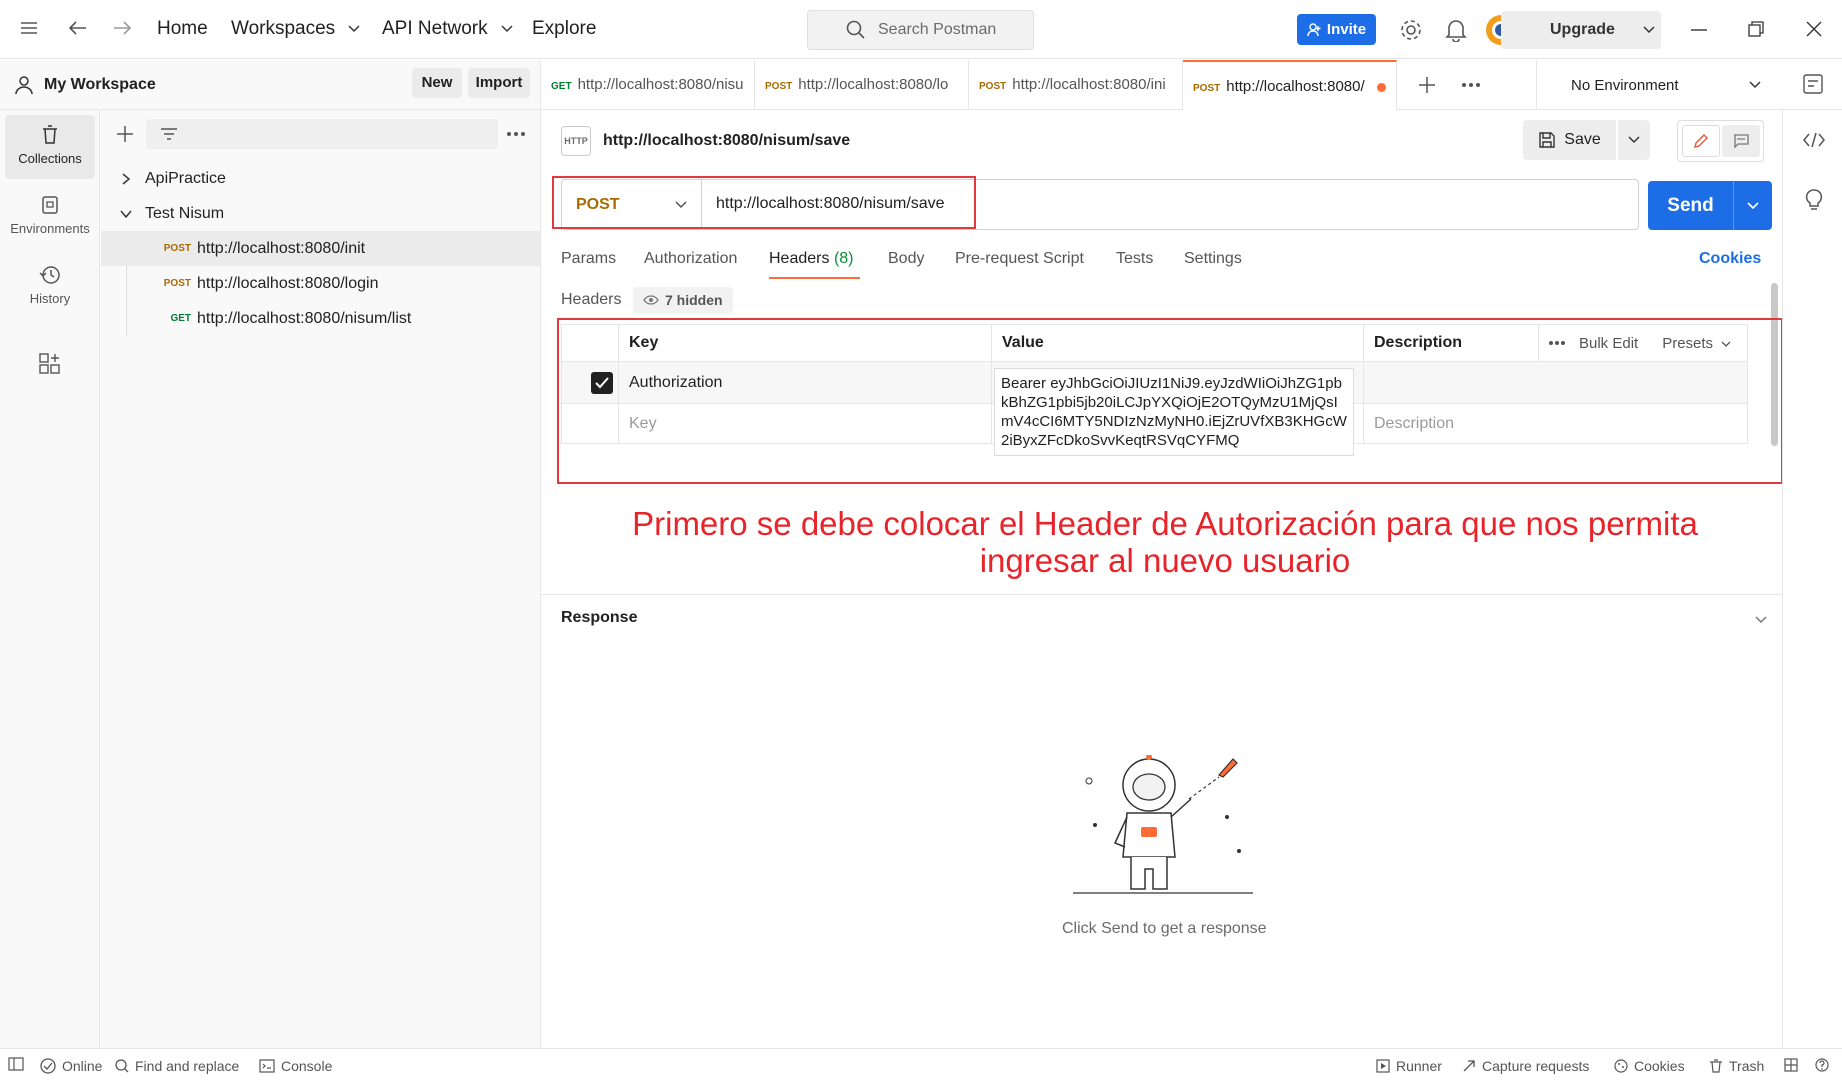 Image resolution: width=1842 pixels, height=1080 pixels. What do you see at coordinates (1812, 579) in the screenshot?
I see `right-rail` at bounding box center [1812, 579].